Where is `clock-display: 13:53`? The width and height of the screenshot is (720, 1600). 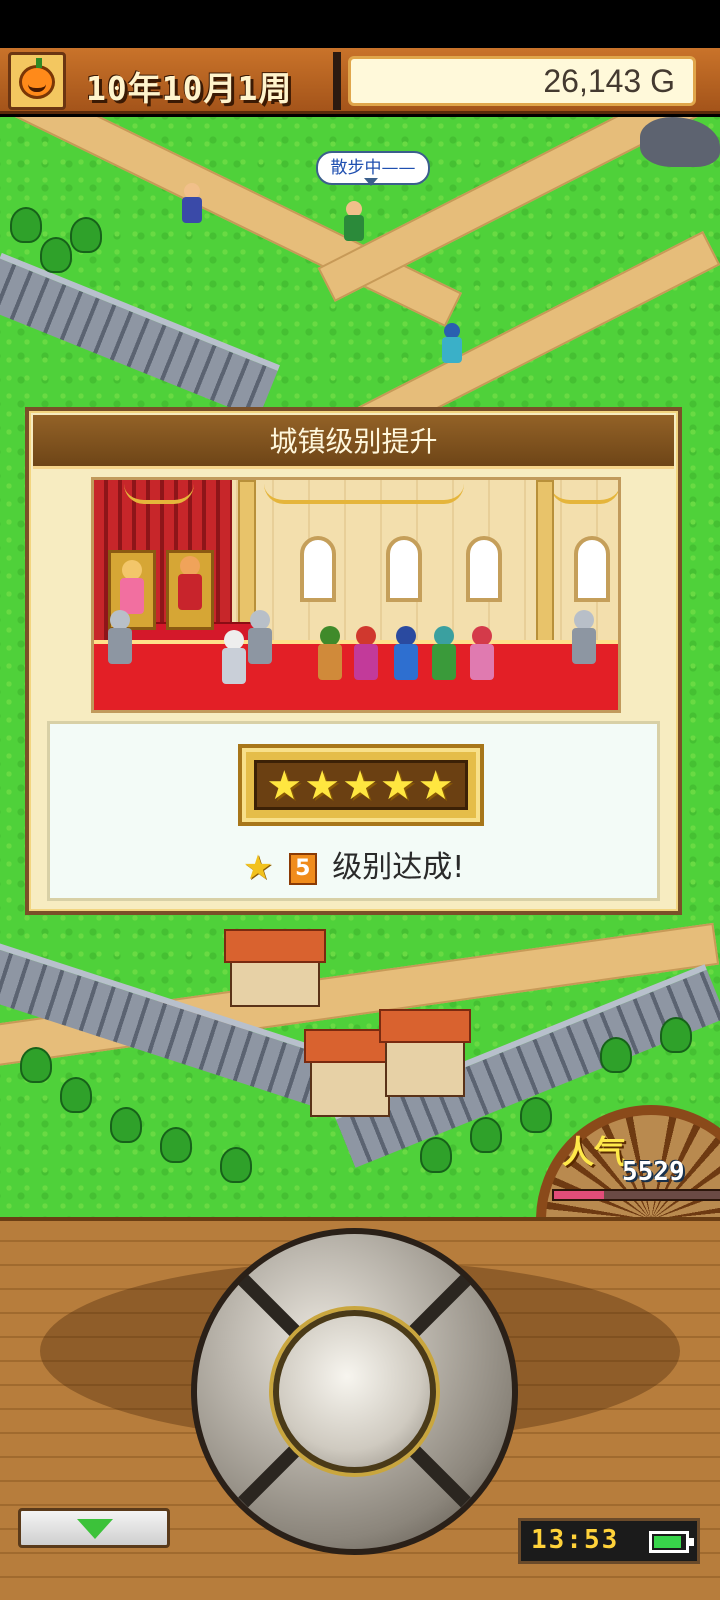
clock-display: 13:53 is located at coordinates (609, 1541).